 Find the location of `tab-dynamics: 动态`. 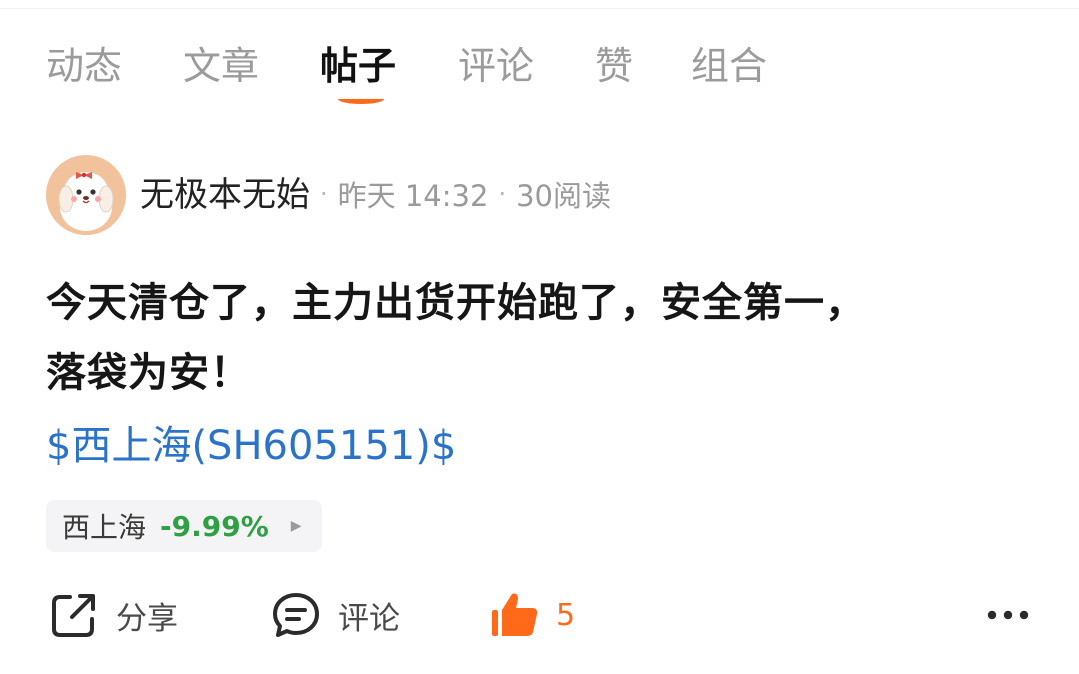

tab-dynamics: 动态 is located at coordinates (84, 66).